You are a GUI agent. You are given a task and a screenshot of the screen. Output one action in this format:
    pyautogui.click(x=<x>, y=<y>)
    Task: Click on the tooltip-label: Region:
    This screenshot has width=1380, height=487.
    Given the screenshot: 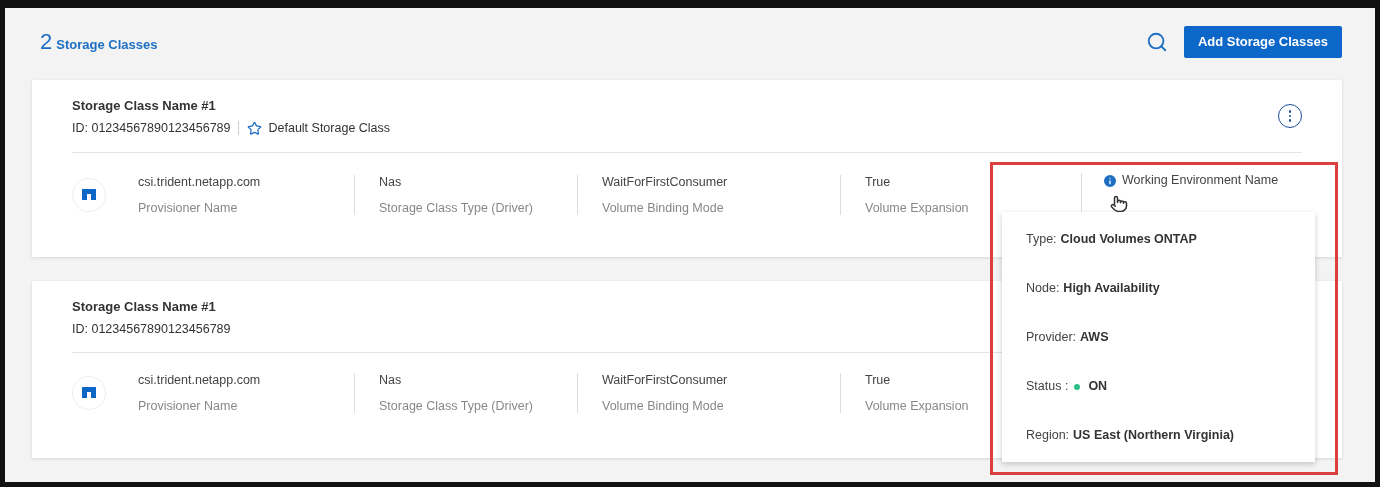 What is the action you would take?
    pyautogui.click(x=1048, y=435)
    